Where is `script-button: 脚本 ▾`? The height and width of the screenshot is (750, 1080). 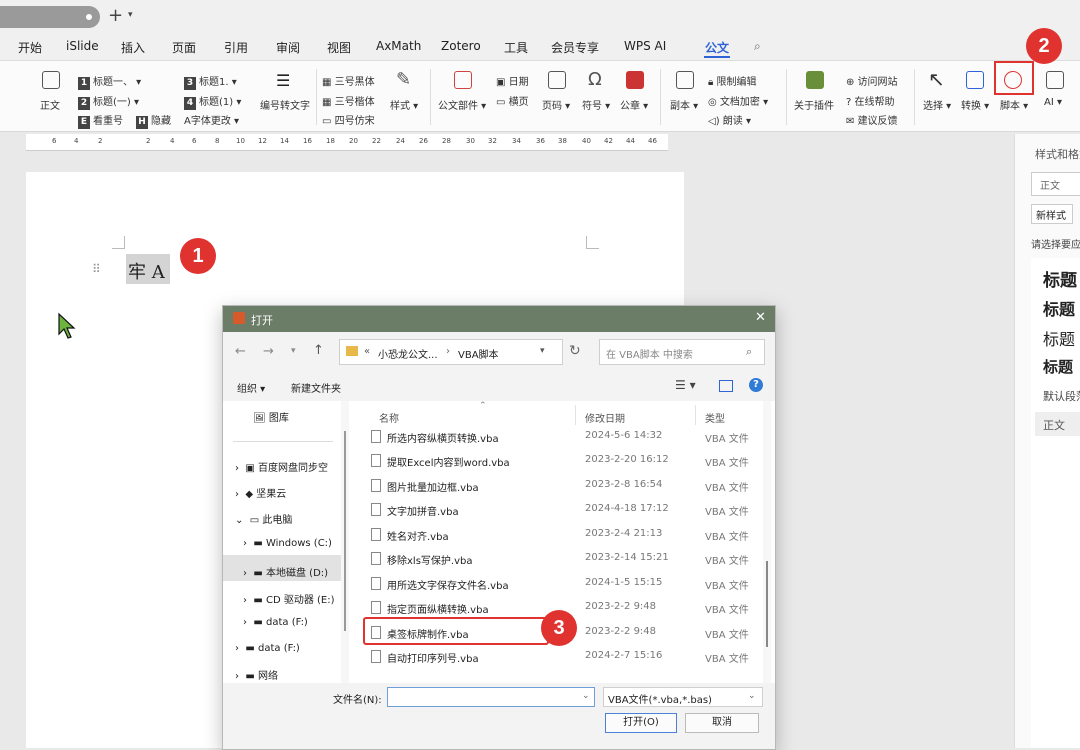 script-button: 脚本 ▾ is located at coordinates (1014, 104).